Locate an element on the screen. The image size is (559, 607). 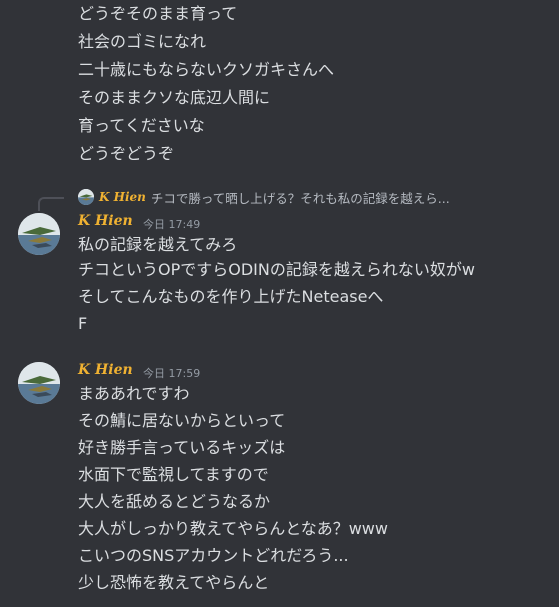
reply-author: K Hien is located at coordinates (122, 197).